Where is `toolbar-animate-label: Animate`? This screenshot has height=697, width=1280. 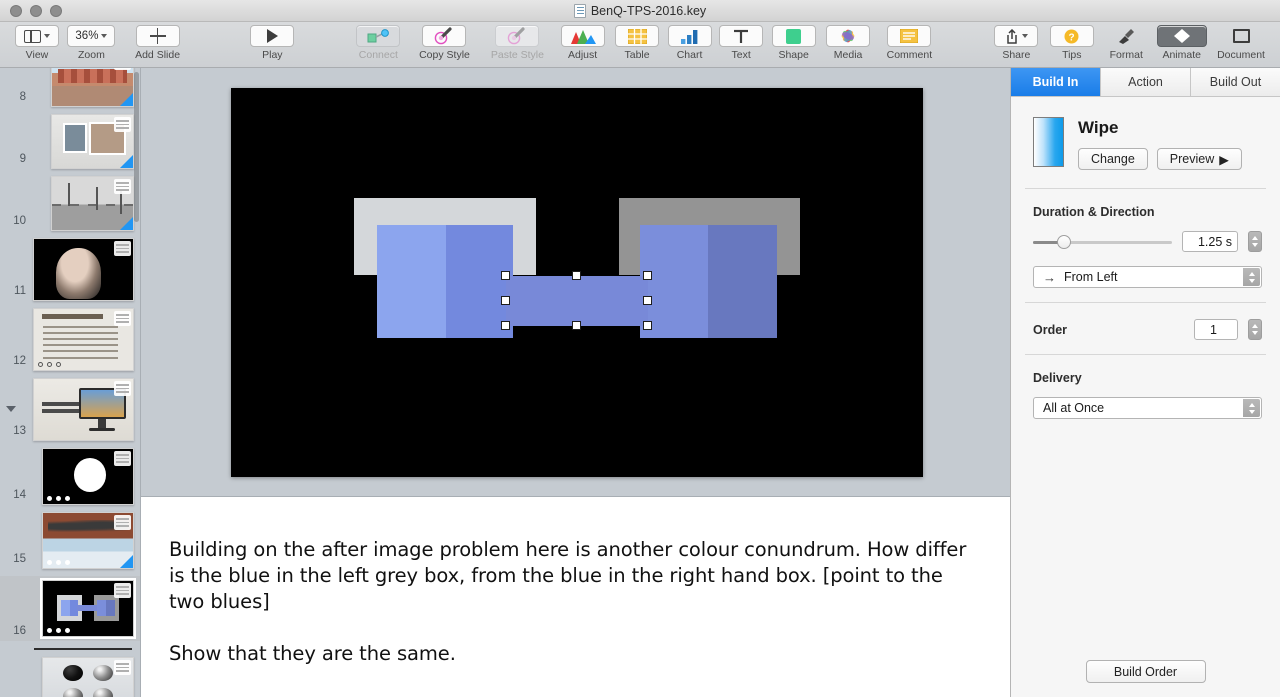 toolbar-animate-label: Animate is located at coordinates (1181, 55).